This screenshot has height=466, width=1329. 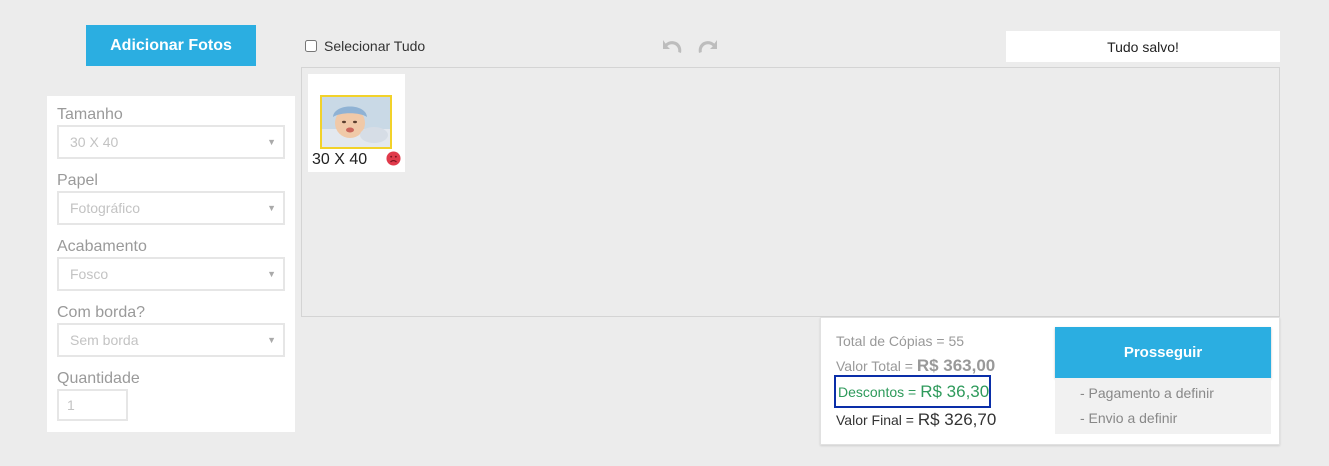 What do you see at coordinates (98, 378) in the screenshot?
I see `quantity-label: Quantidade` at bounding box center [98, 378].